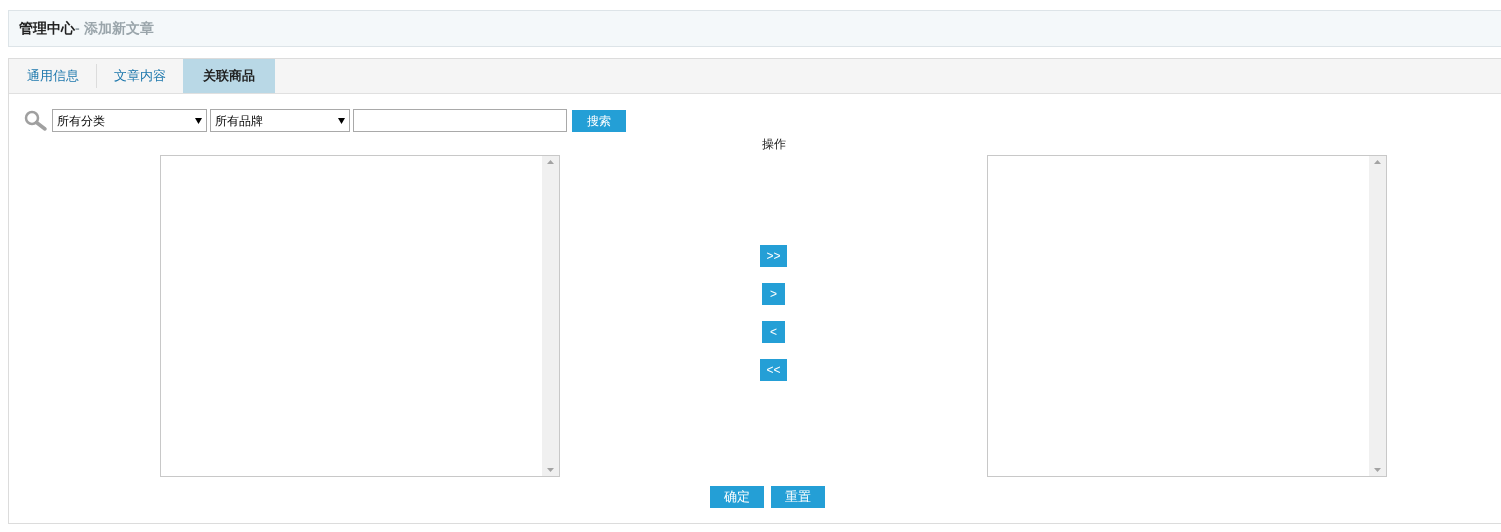  Describe the element at coordinates (36, 120) in the screenshot. I see `search-icon` at that location.